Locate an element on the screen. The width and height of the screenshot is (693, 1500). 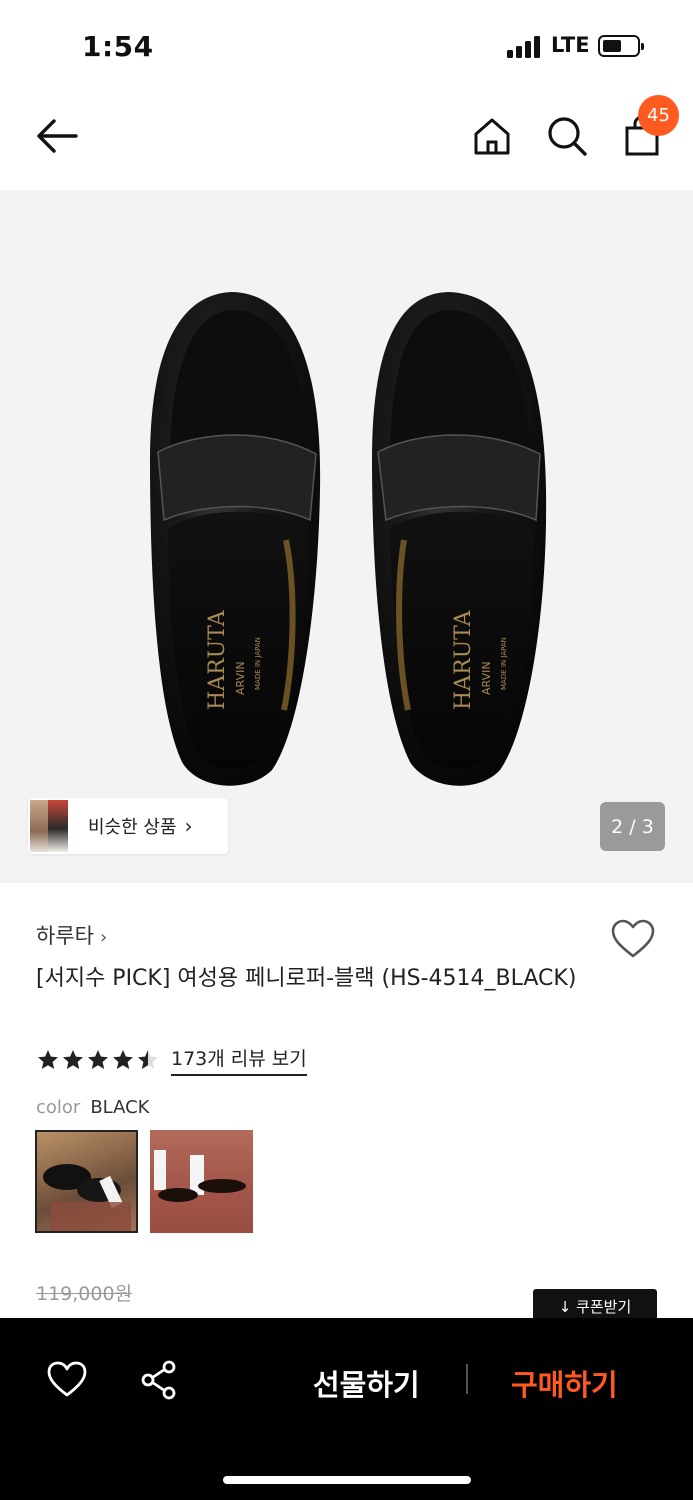
similar-products-button: 비슷한 상품 › is located at coordinates (128, 826).